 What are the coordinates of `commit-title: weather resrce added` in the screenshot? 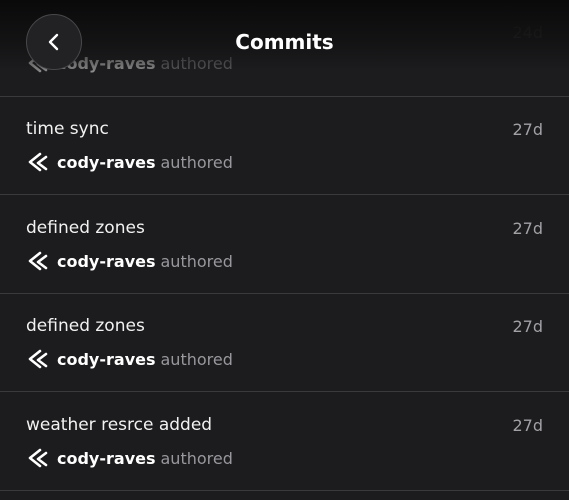 It's located at (119, 425).